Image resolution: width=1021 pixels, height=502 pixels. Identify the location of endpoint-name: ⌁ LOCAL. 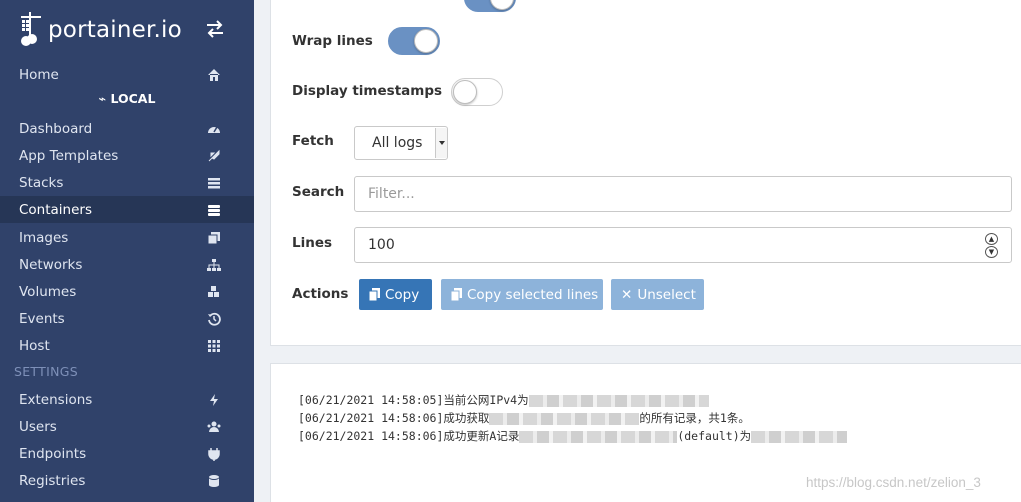
(127, 98).